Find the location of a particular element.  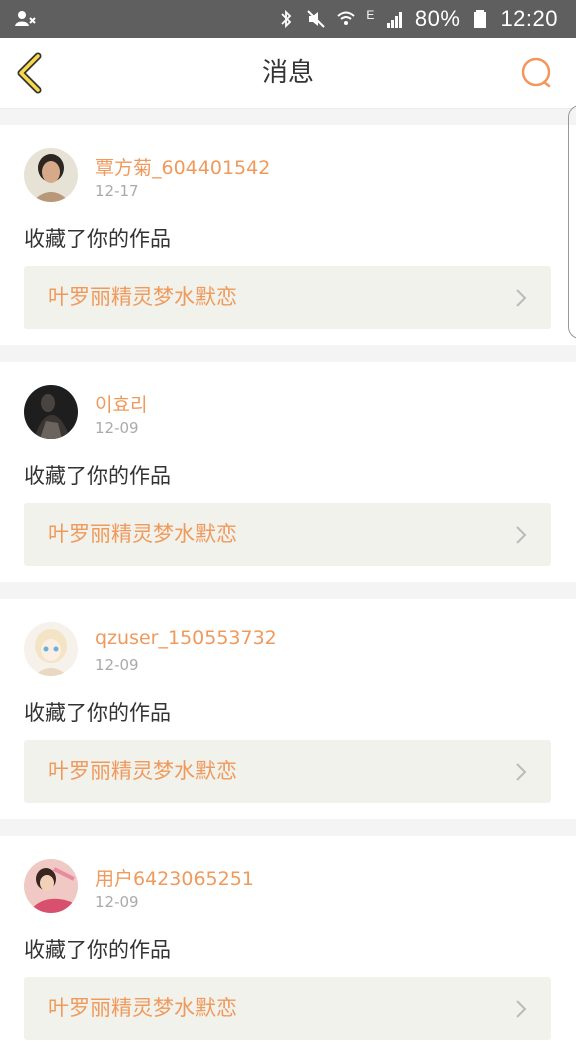

battery-icon is located at coordinates (480, 19).